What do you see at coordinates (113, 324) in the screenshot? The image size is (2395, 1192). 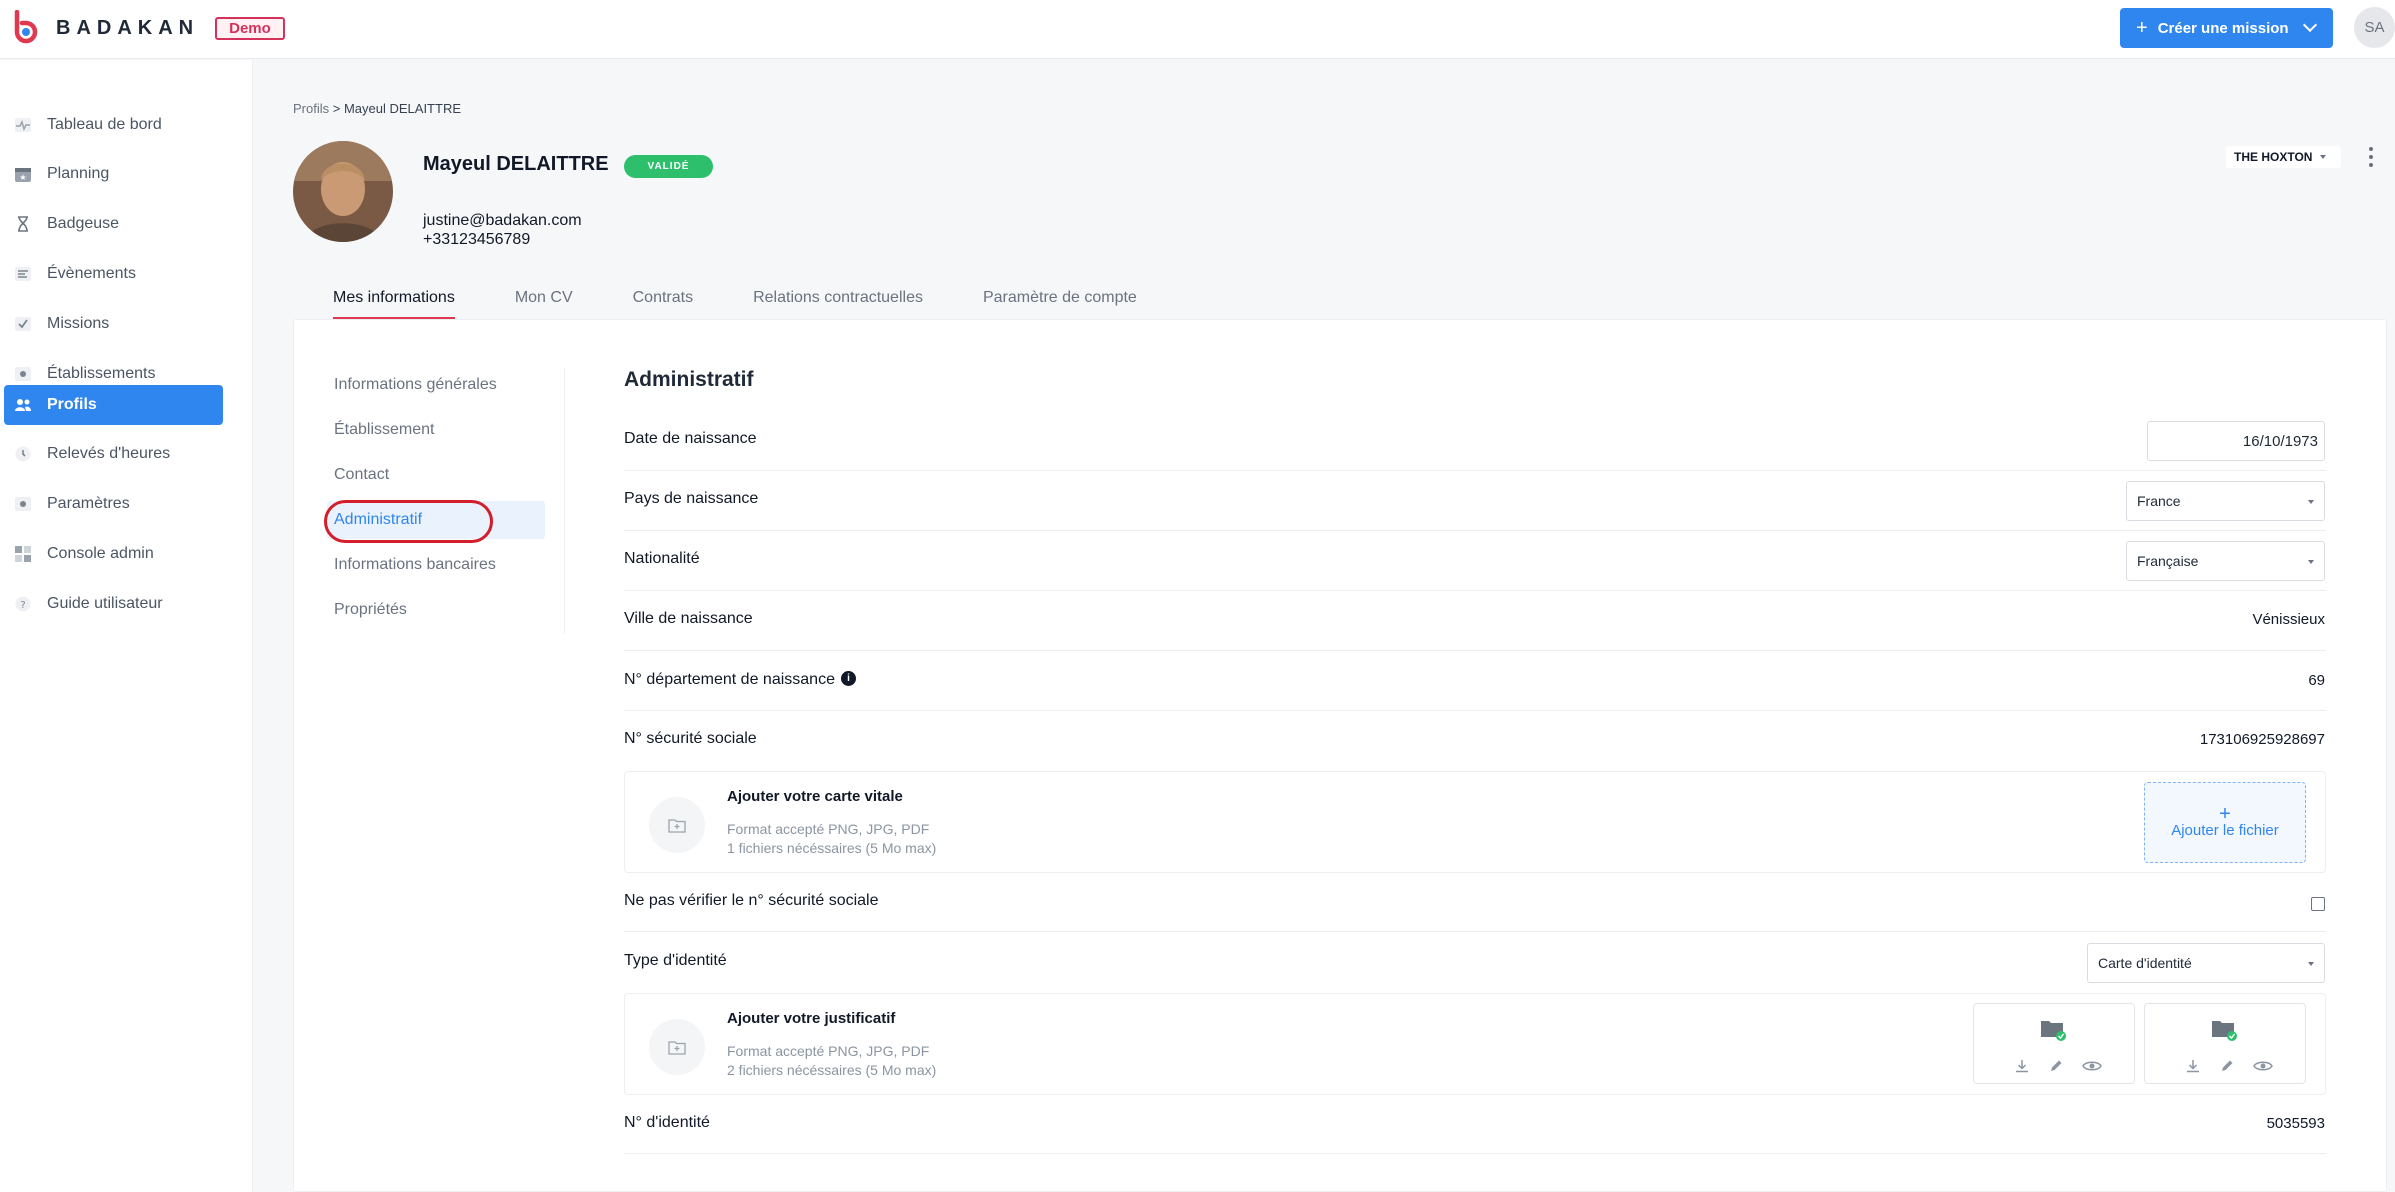 I see `sidebar-item-missions: Missions` at bounding box center [113, 324].